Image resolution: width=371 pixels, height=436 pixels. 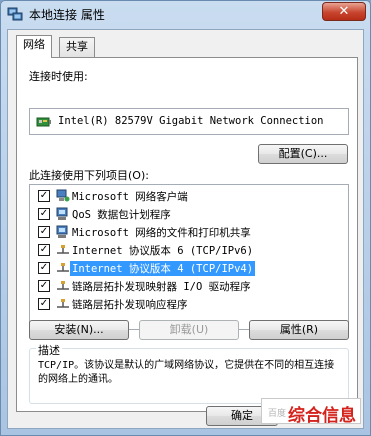 I want to click on network-connection-icon, so click(x=15, y=14).